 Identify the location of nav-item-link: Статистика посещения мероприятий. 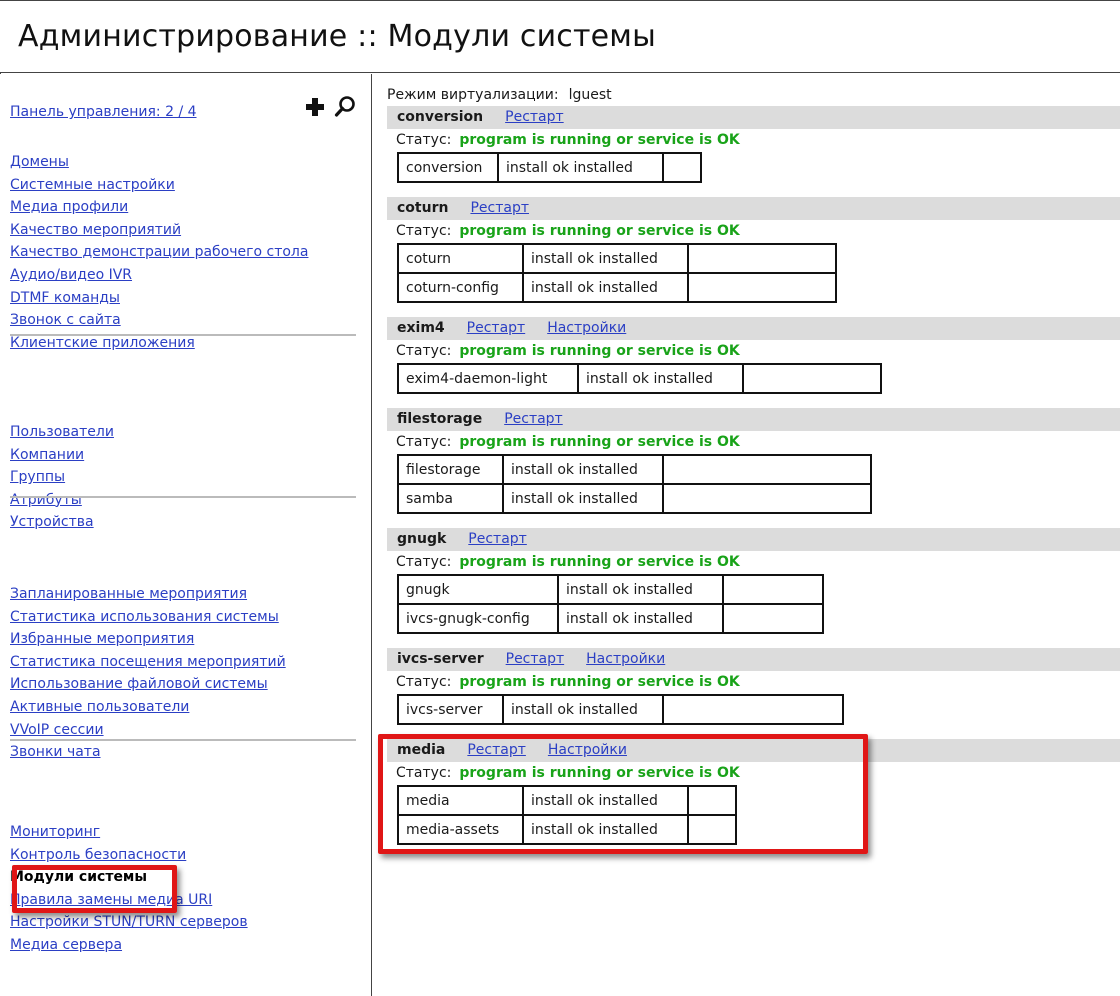
(148, 662).